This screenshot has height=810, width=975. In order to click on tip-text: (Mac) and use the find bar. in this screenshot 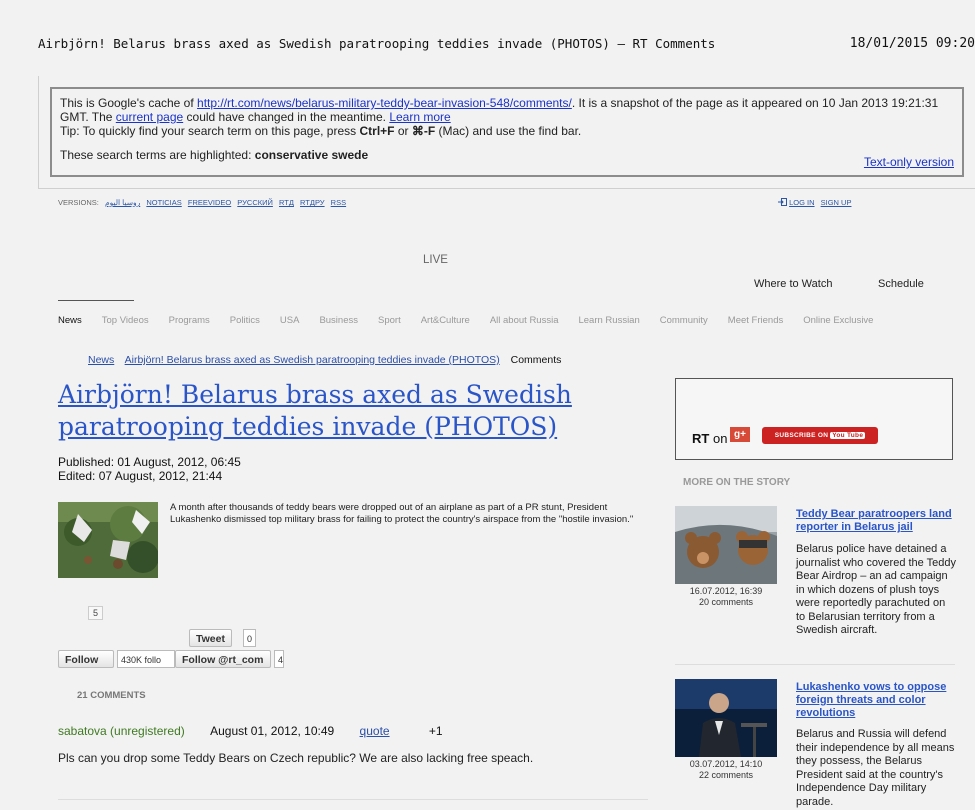, I will do `click(508, 131)`.